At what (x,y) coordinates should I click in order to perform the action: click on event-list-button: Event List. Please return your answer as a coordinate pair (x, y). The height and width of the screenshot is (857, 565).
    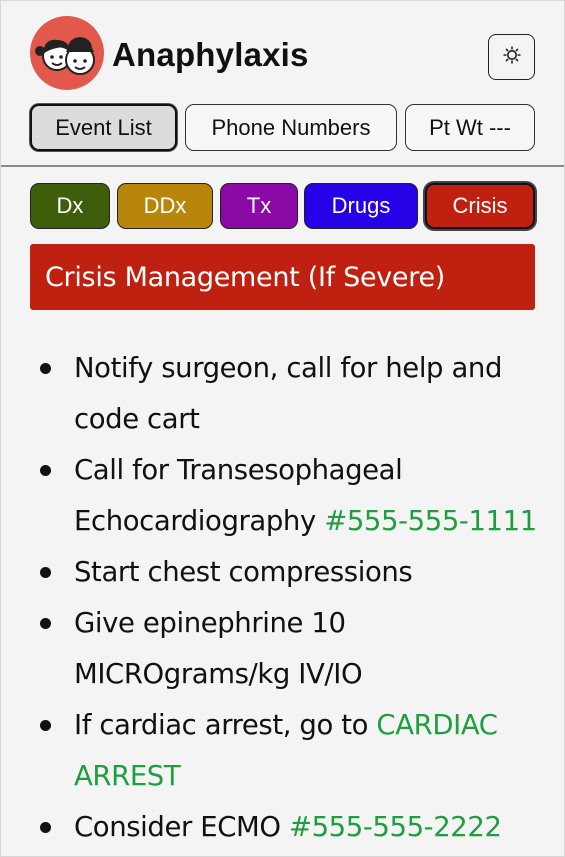
    Looking at the image, I should click on (103, 127).